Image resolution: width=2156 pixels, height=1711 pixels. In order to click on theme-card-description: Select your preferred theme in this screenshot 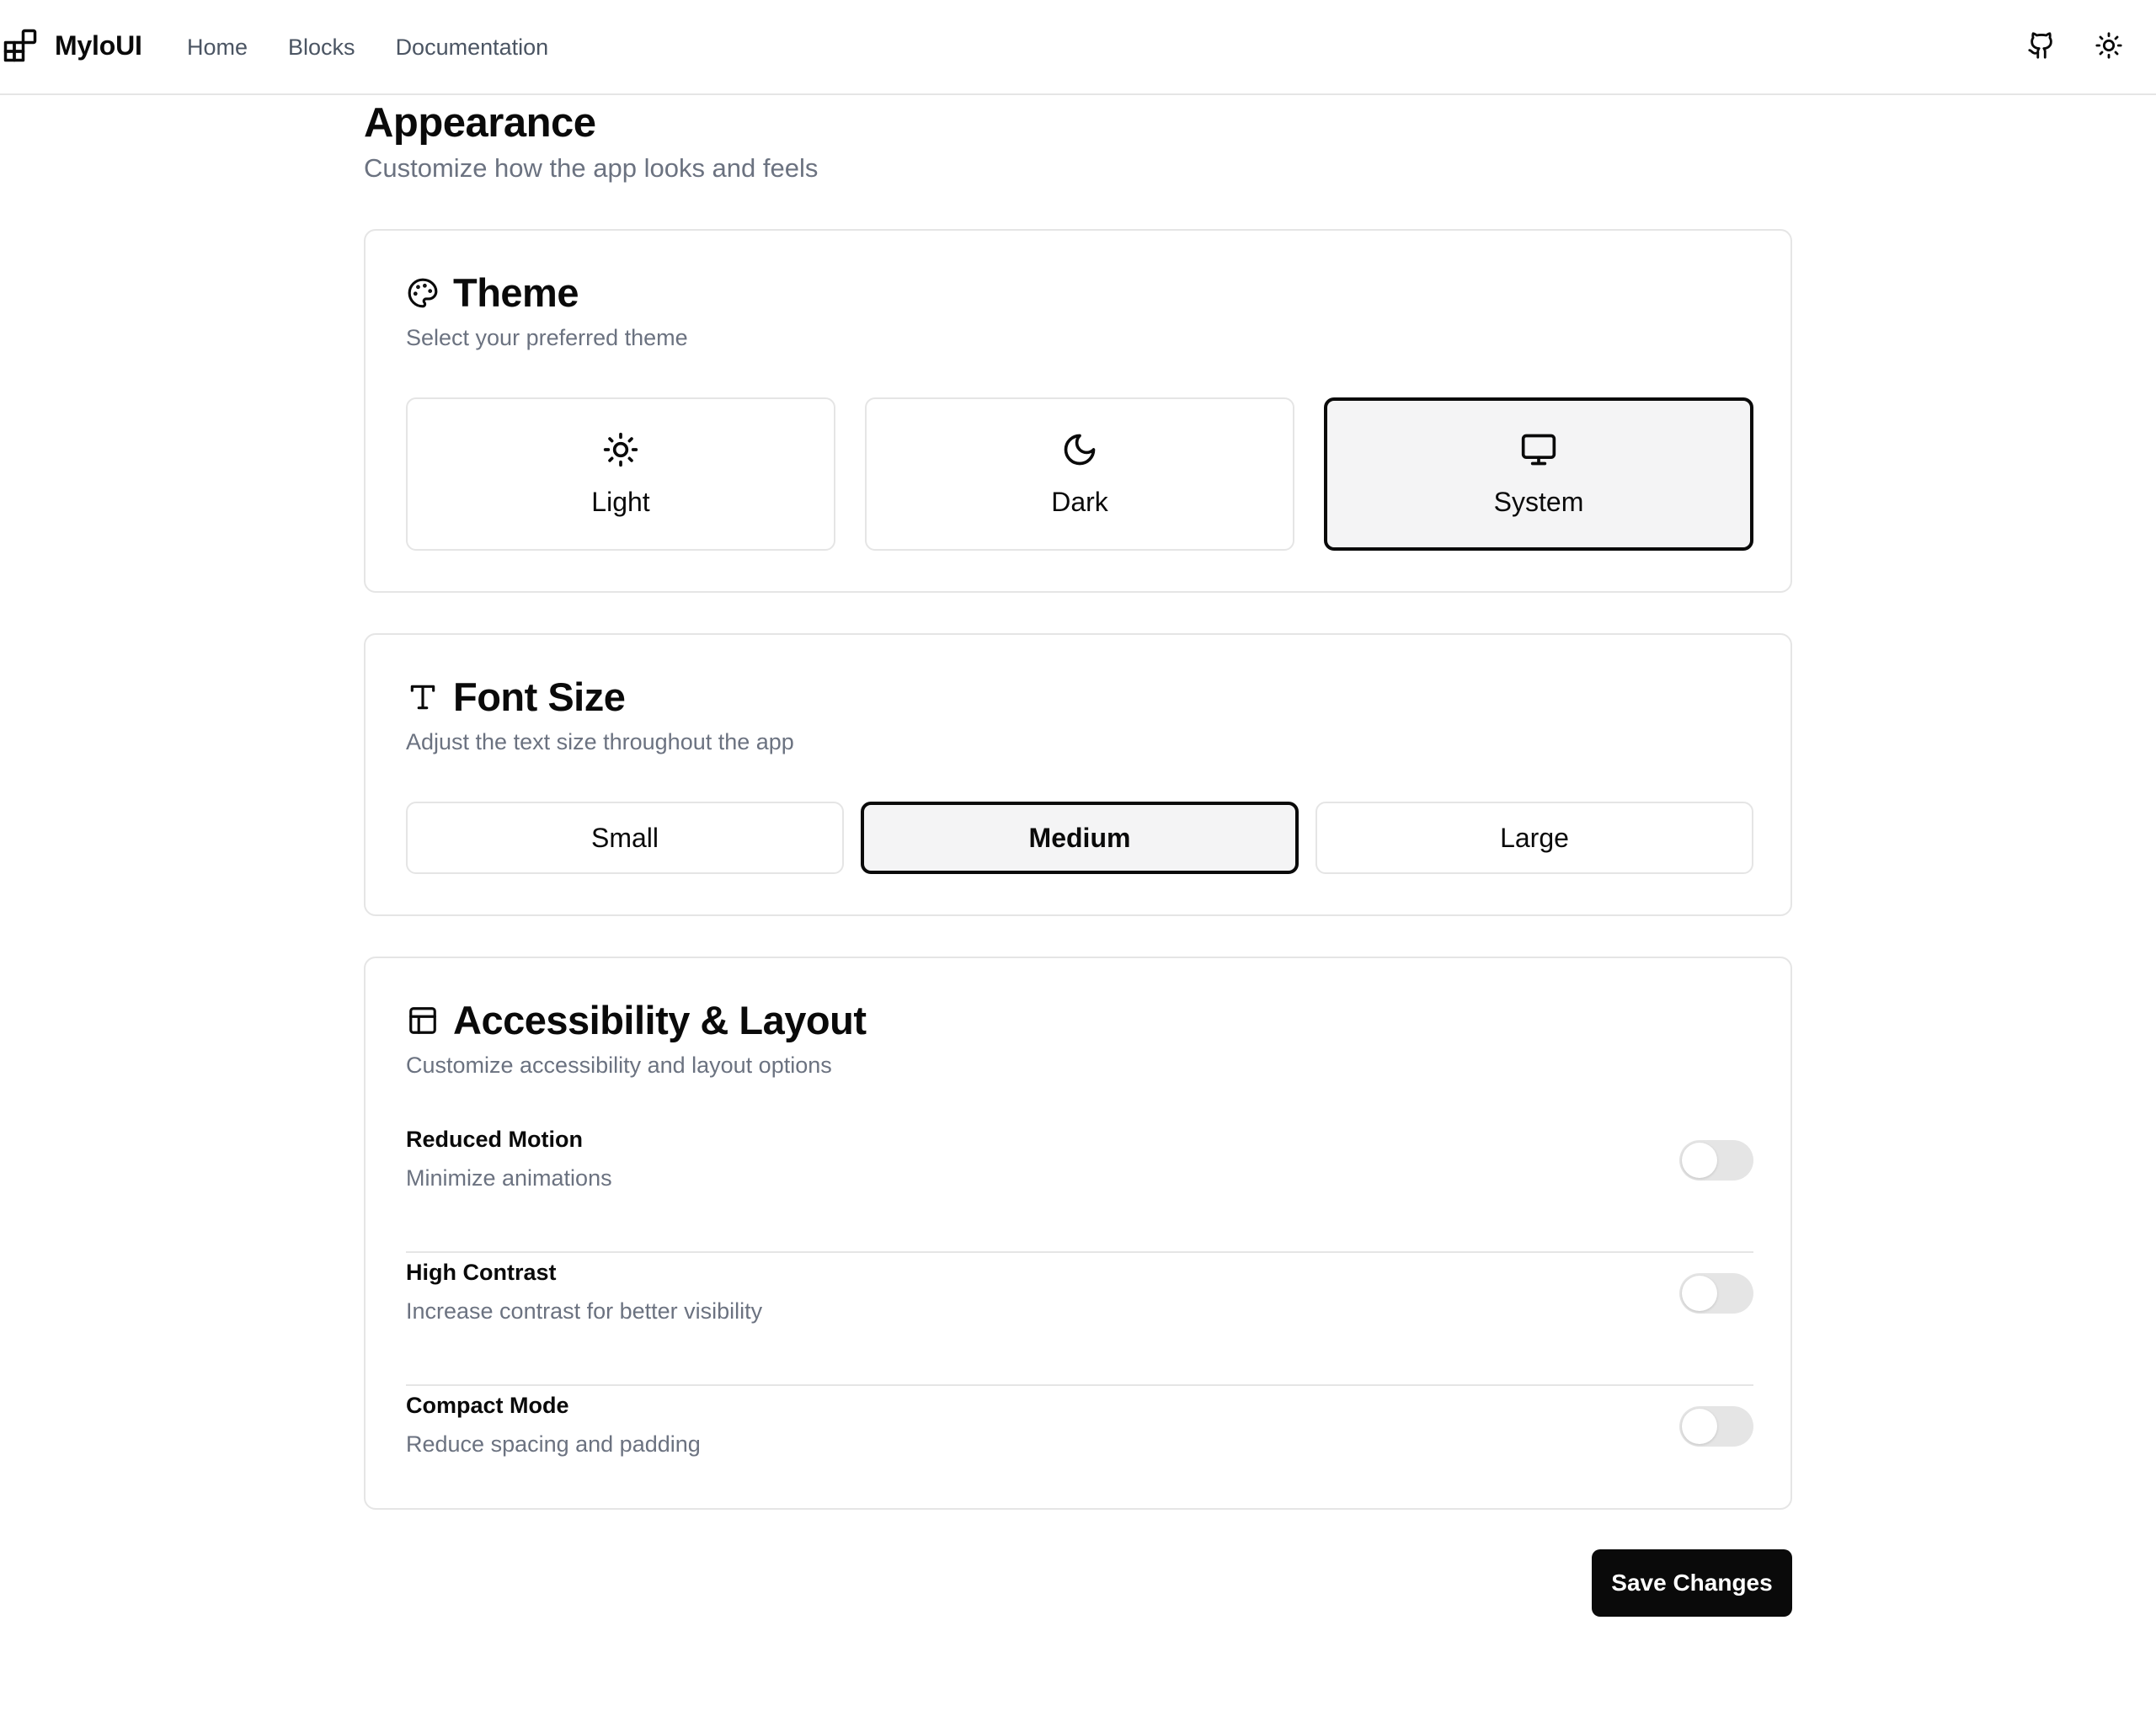, I will do `click(547, 337)`.